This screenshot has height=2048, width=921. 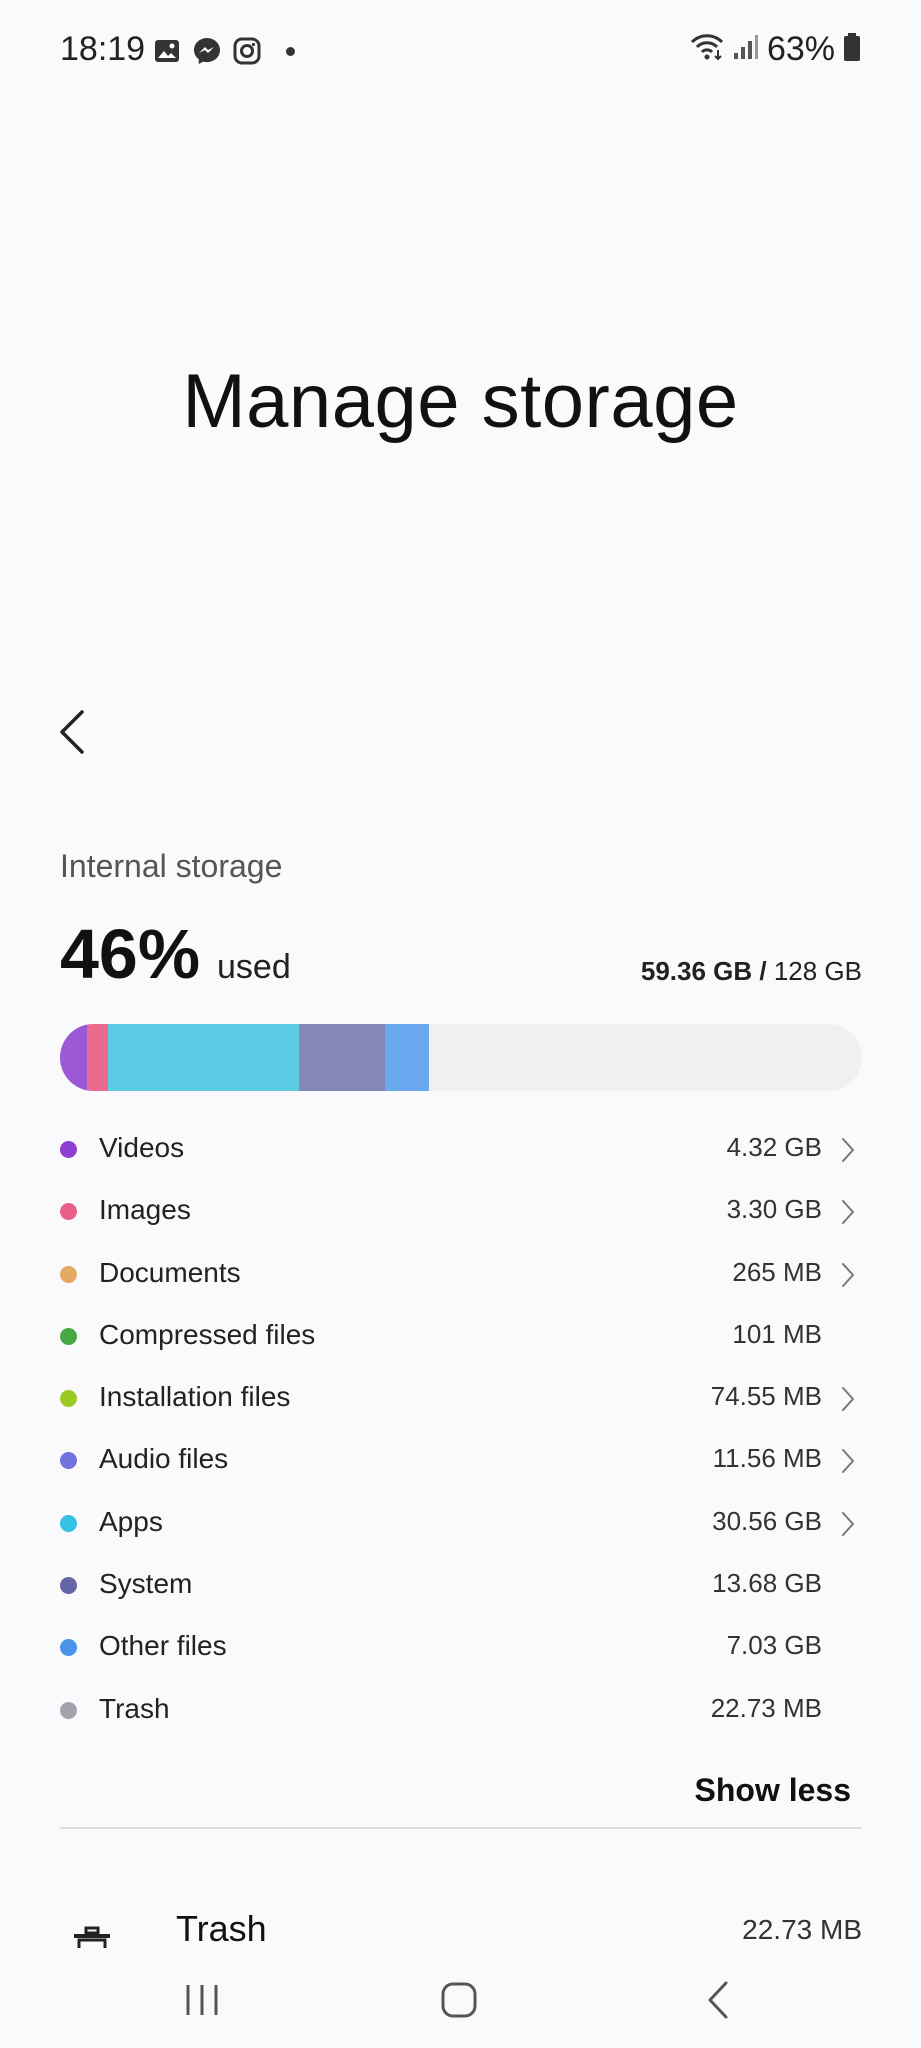 I want to click on wifi-icon, so click(x=707, y=49).